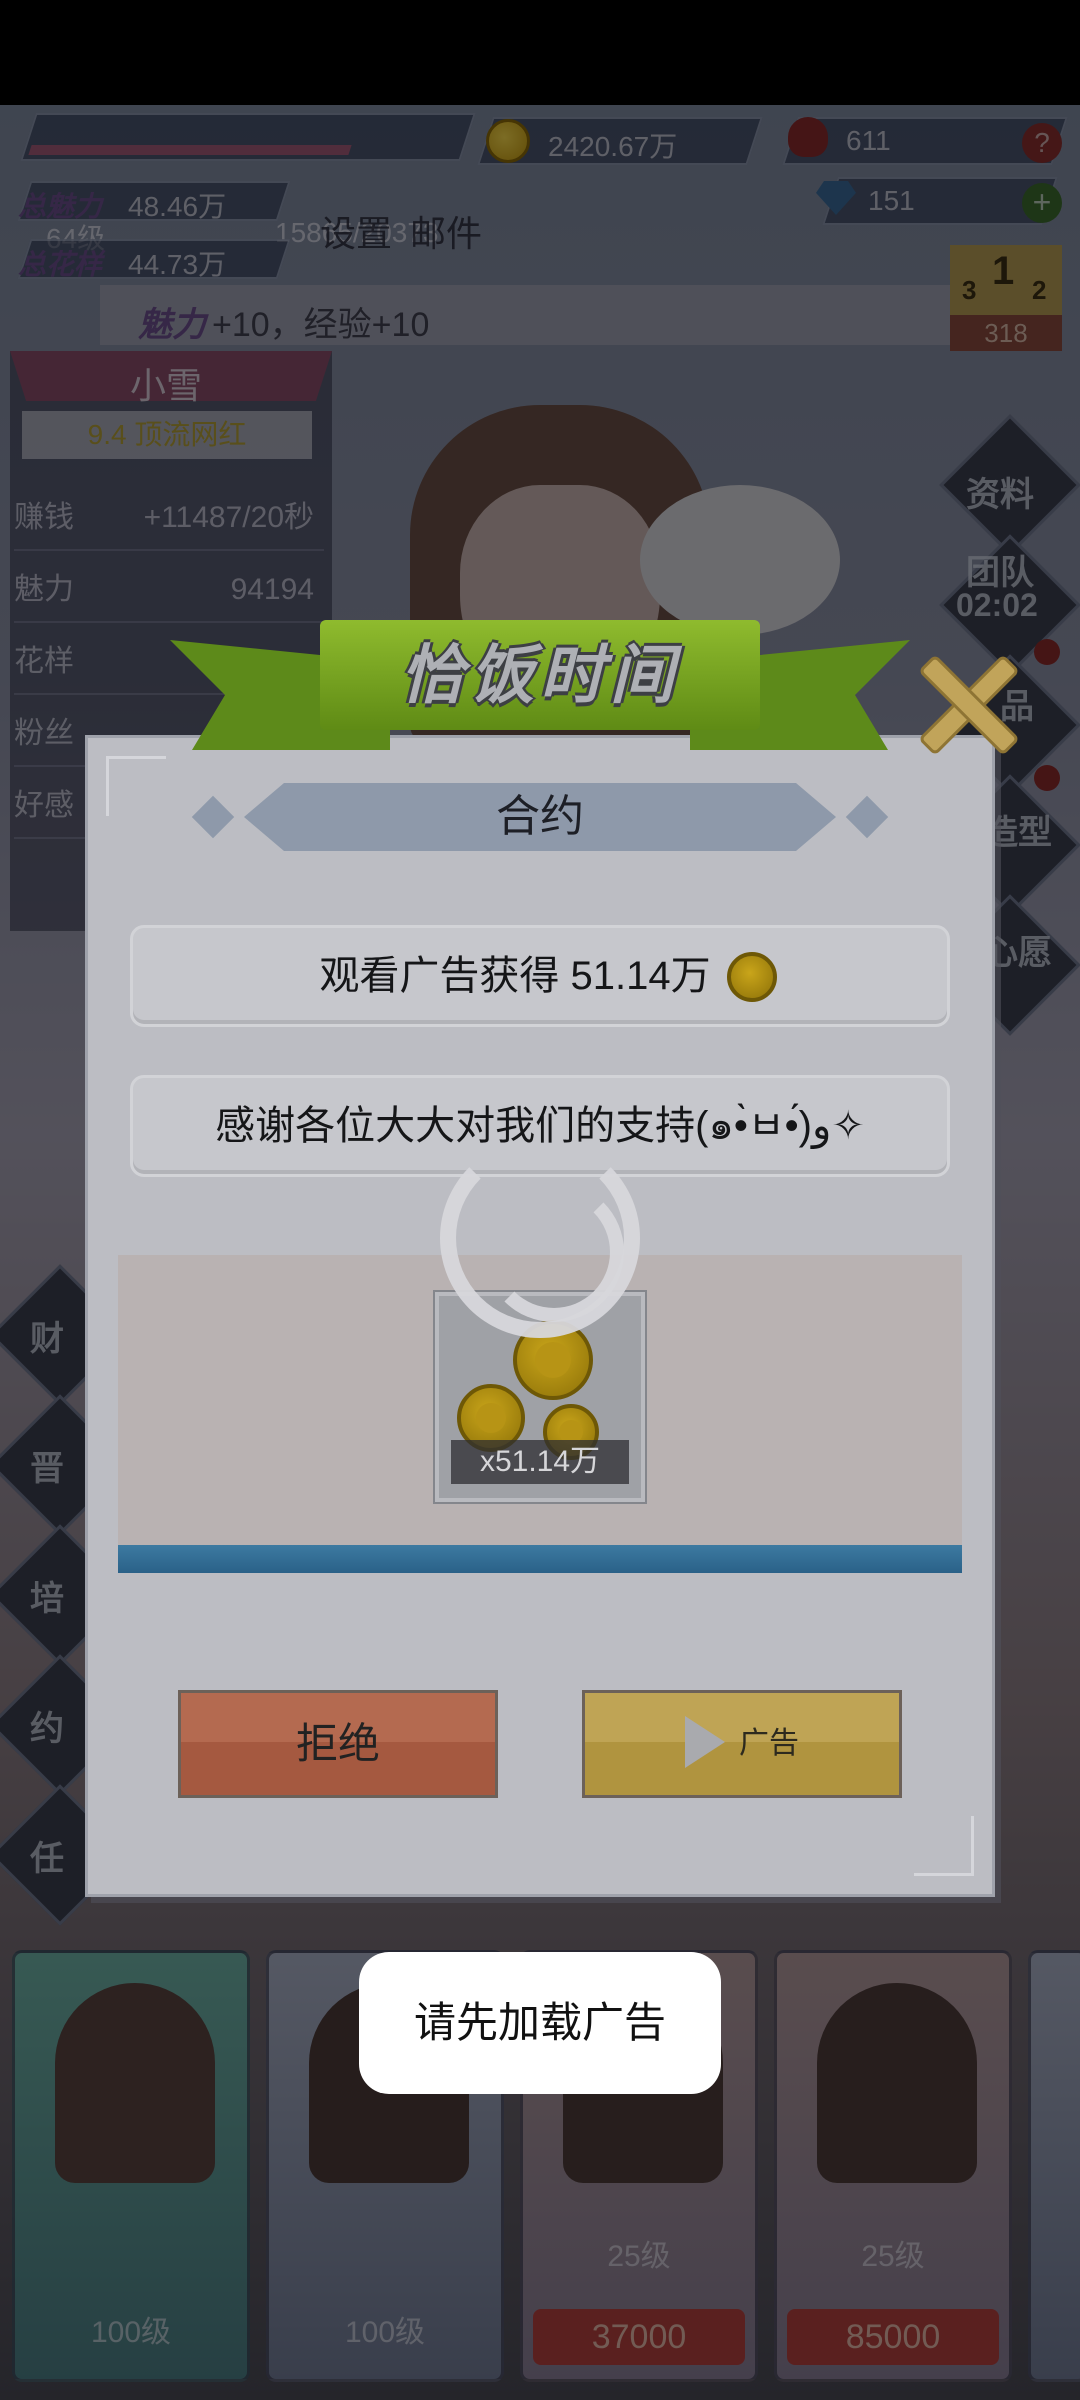 The width and height of the screenshot is (1080, 2400). I want to click on reject-label: 拒绝, so click(337, 1743).